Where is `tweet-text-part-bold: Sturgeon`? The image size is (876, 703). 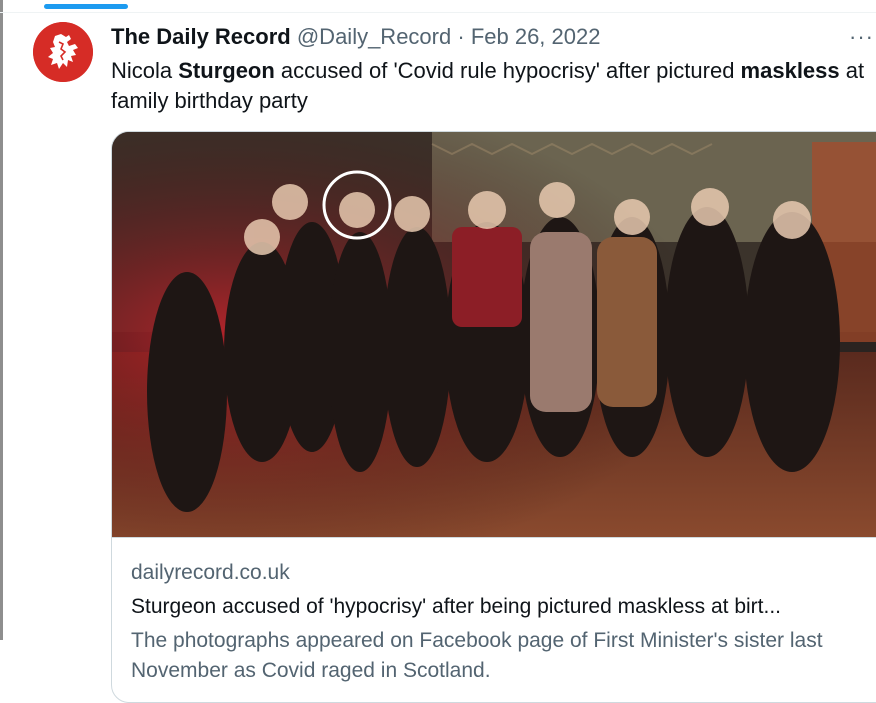 tweet-text-part-bold: Sturgeon is located at coordinates (226, 70).